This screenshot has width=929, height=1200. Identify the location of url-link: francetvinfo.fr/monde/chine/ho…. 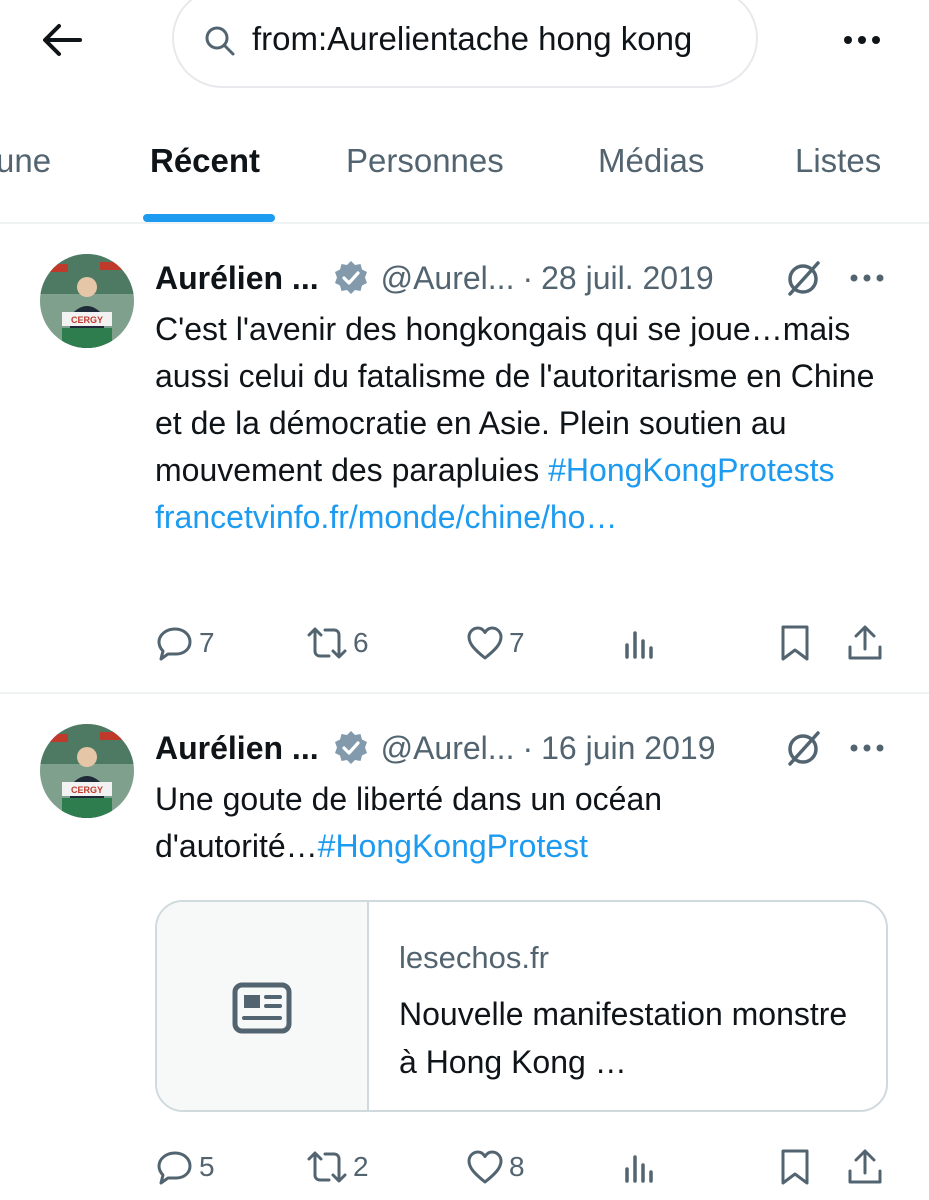
(386, 517).